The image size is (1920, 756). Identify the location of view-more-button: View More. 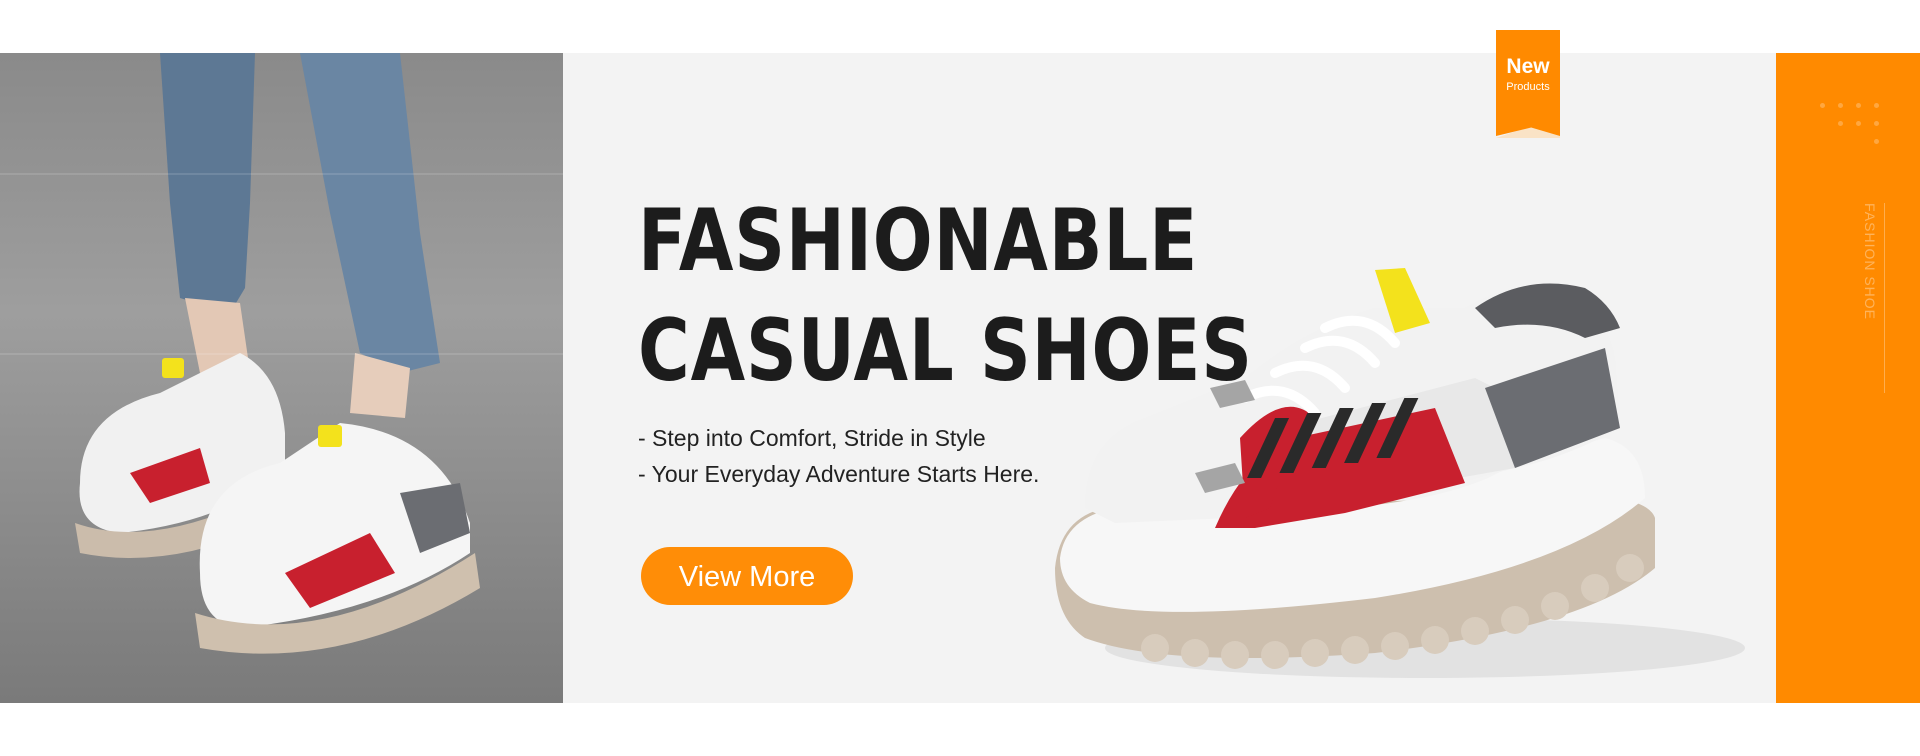
(747, 576).